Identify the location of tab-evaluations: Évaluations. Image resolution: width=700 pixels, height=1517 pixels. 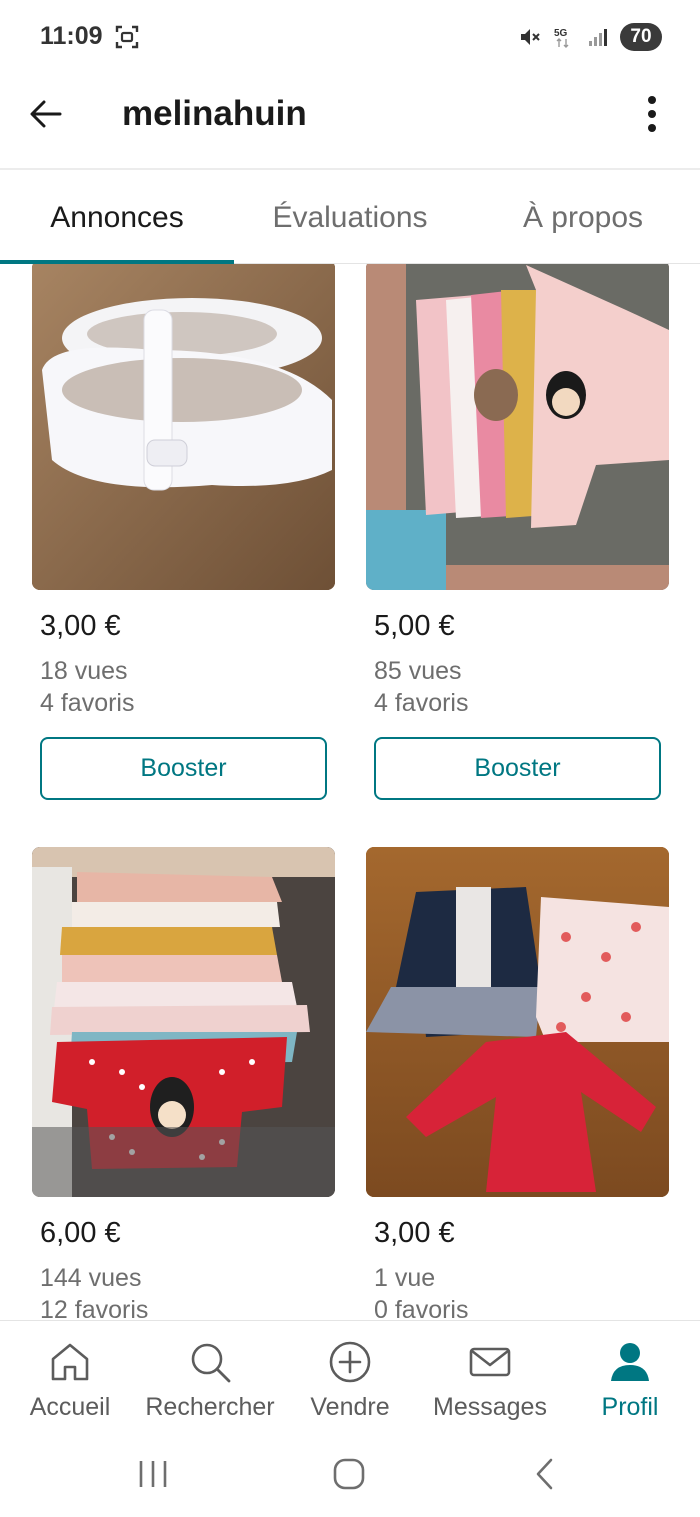
(350, 218).